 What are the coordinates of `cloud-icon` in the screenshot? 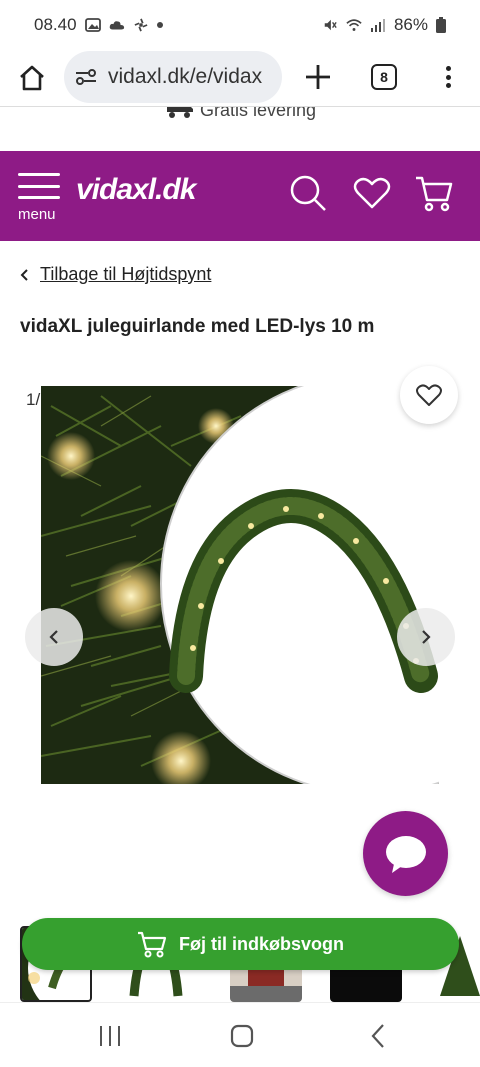 It's located at (116, 25).